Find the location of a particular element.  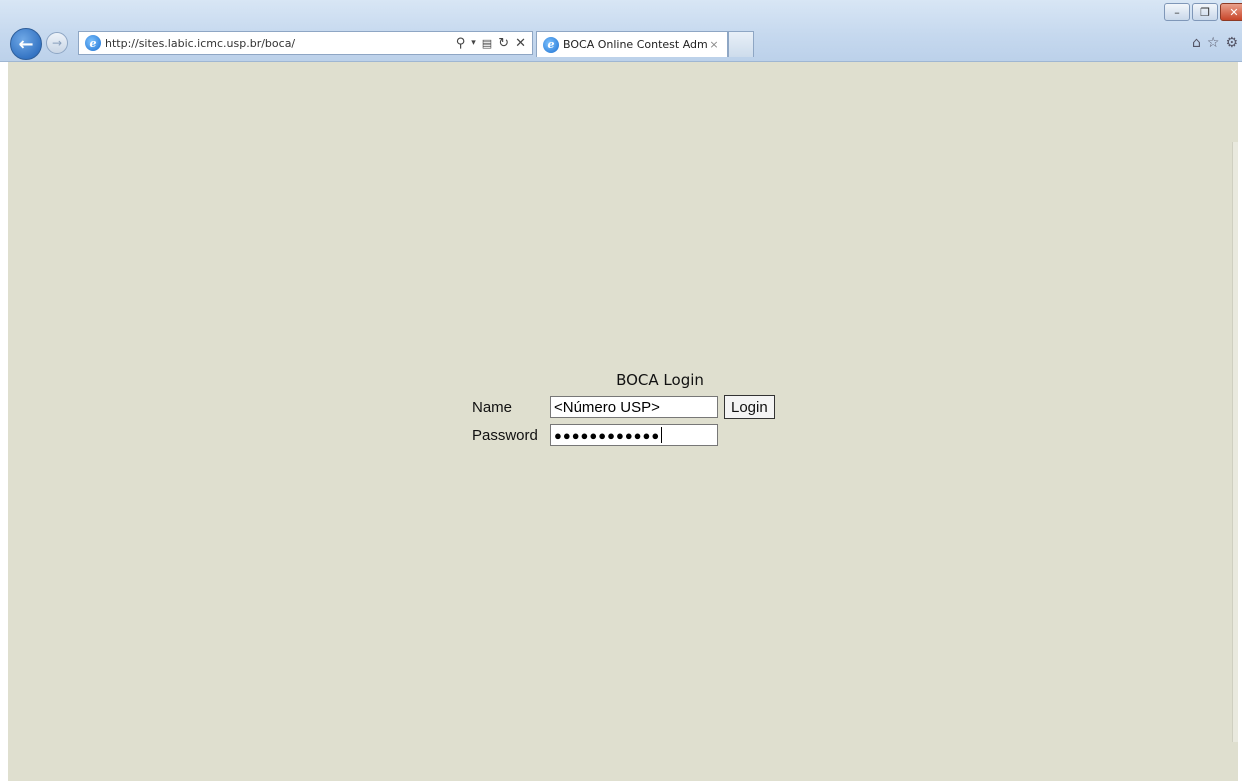

settings-icon: ⚙ is located at coordinates (1231, 43).